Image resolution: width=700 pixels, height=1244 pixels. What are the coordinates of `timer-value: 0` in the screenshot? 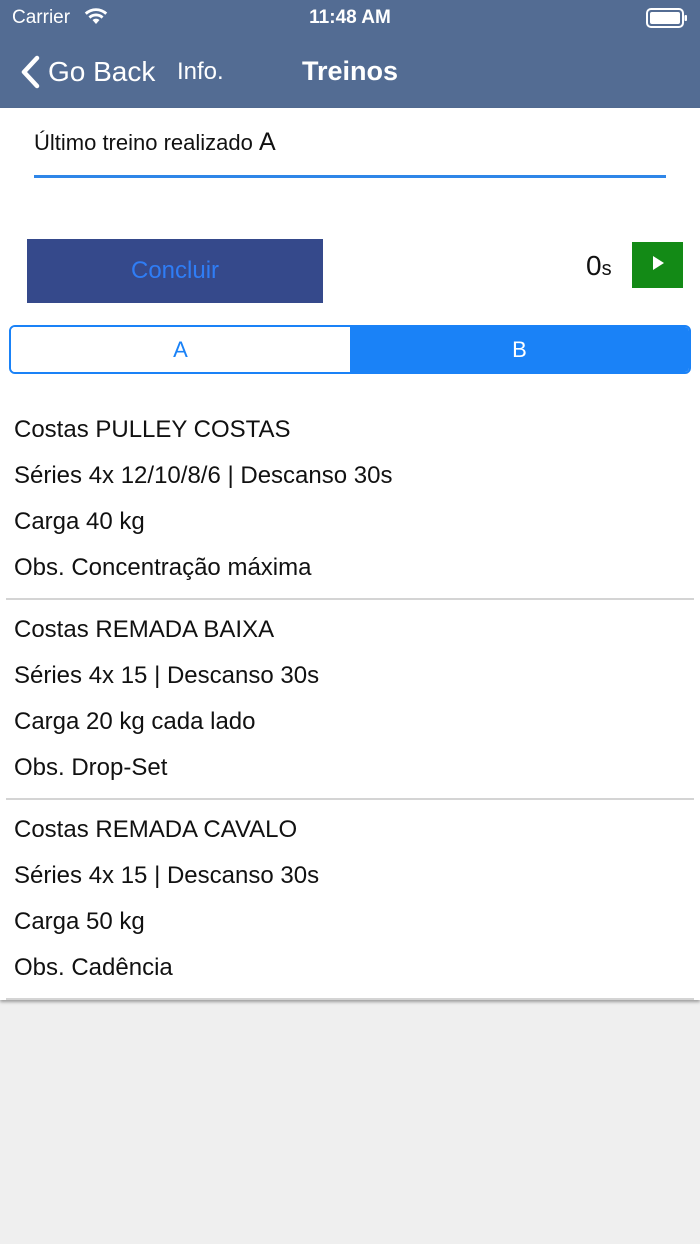 It's located at (594, 265).